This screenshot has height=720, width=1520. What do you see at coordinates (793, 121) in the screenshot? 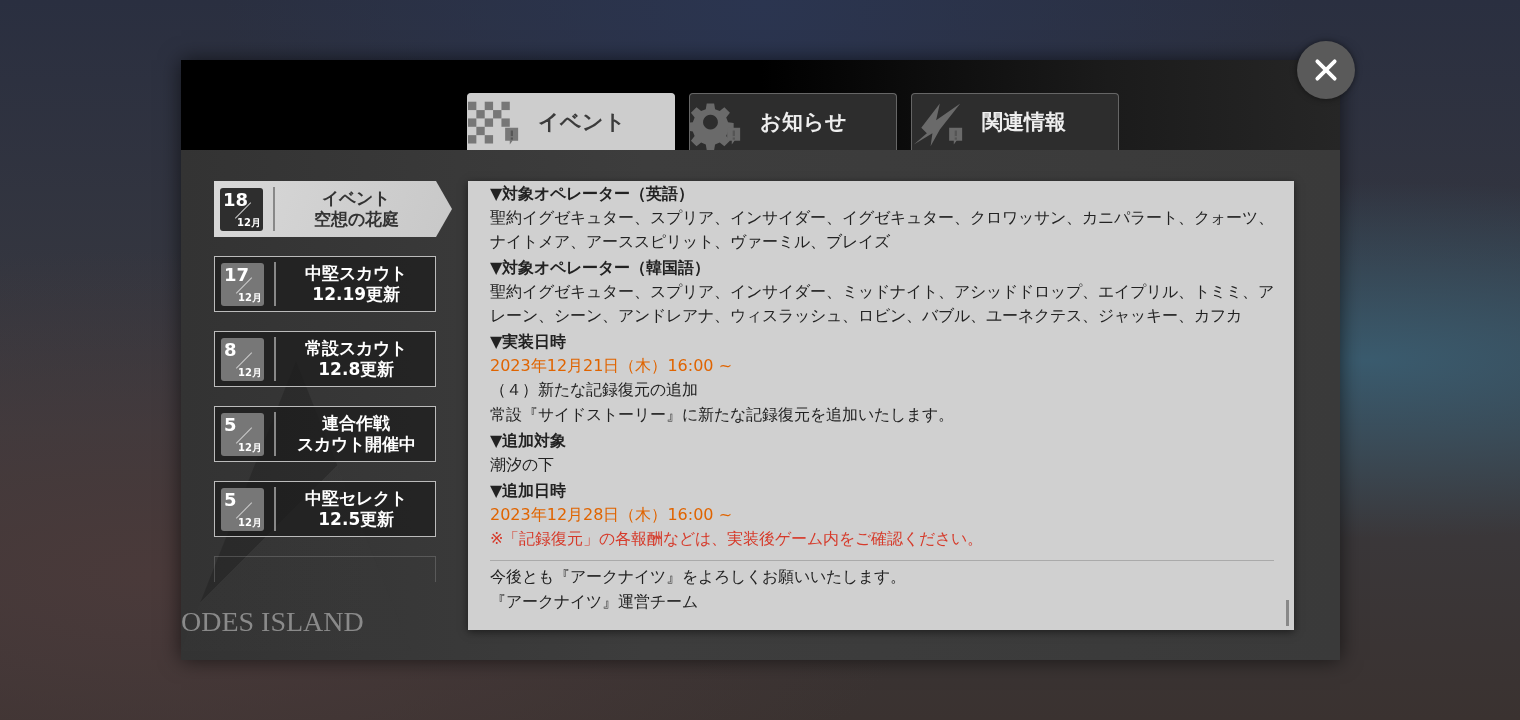
I see `tab: お知らせ` at bounding box center [793, 121].